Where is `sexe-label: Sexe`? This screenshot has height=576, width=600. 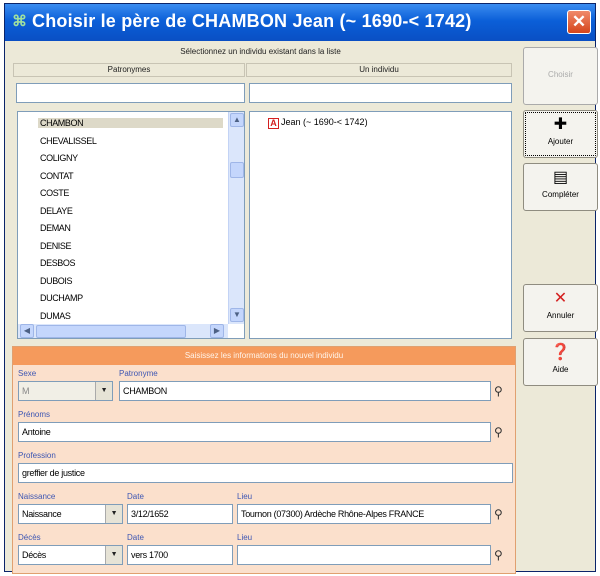 sexe-label: Sexe is located at coordinates (27, 373).